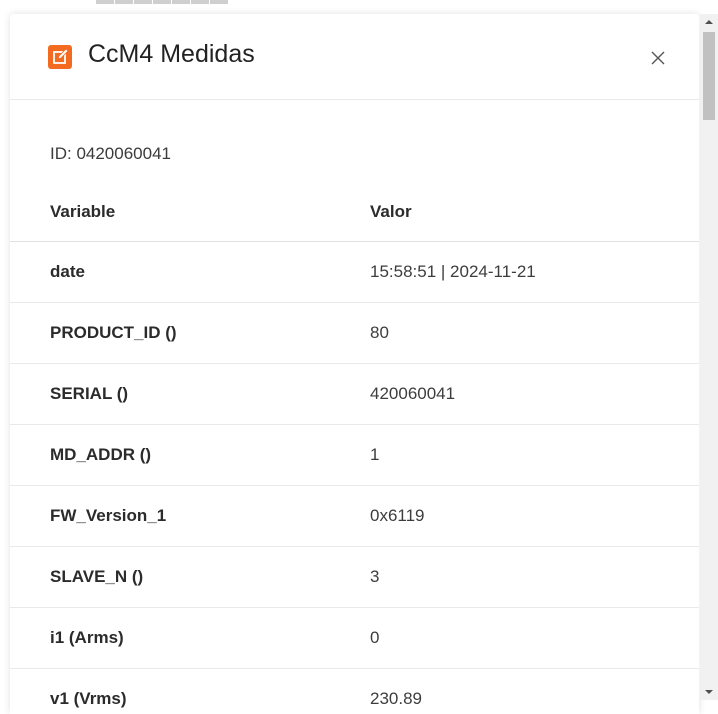 The image size is (718, 714). Describe the element at coordinates (396, 698) in the screenshot. I see `value-cell: 230.89` at that location.